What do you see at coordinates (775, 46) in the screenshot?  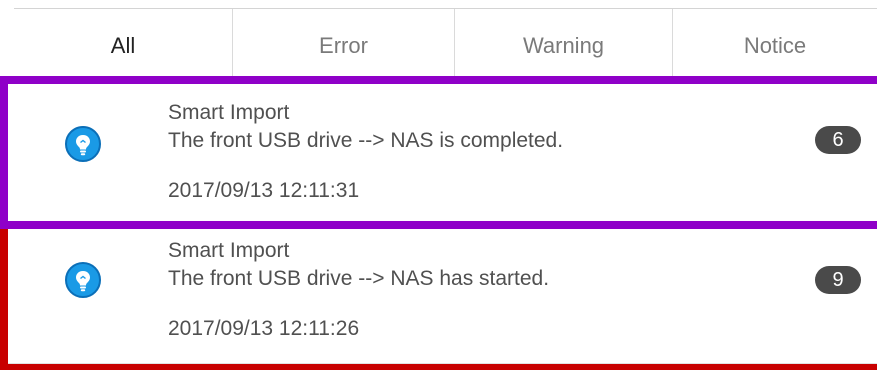 I see `tab-notice: Notice` at bounding box center [775, 46].